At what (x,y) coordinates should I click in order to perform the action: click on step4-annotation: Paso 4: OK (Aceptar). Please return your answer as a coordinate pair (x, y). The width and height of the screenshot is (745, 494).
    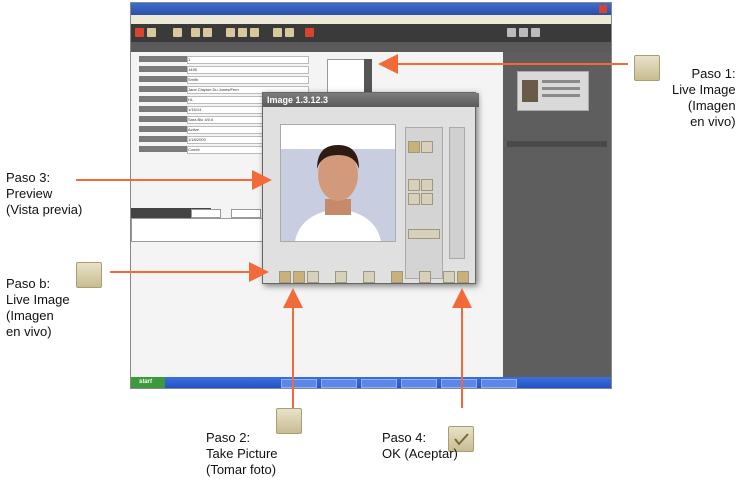
    Looking at the image, I should click on (420, 446).